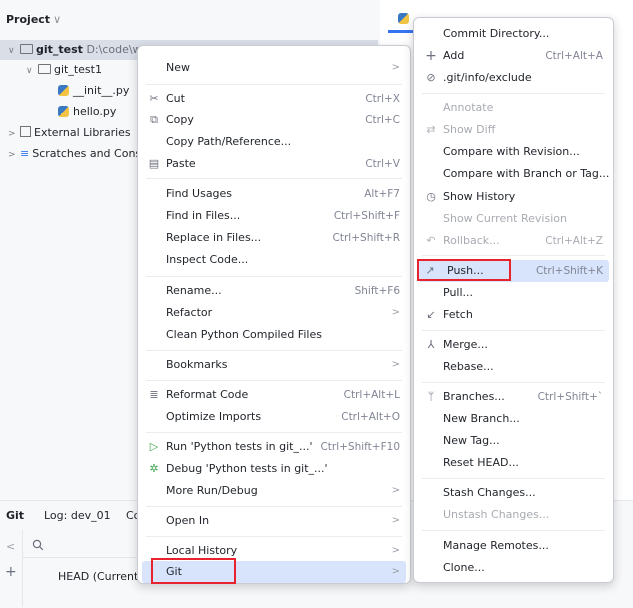 This screenshot has width=633, height=608. I want to click on shortcut-label: Ctrl+Shift+K, so click(569, 271).